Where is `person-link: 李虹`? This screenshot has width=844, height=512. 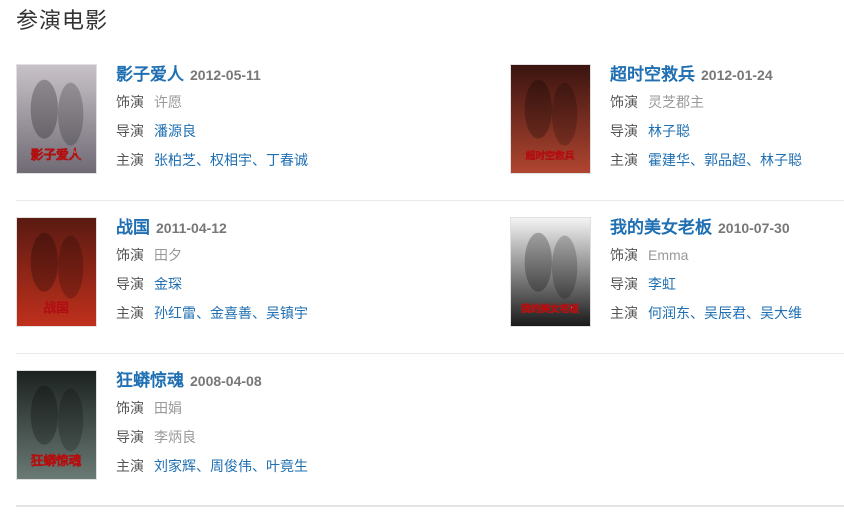
person-link: 李虹 is located at coordinates (662, 284).